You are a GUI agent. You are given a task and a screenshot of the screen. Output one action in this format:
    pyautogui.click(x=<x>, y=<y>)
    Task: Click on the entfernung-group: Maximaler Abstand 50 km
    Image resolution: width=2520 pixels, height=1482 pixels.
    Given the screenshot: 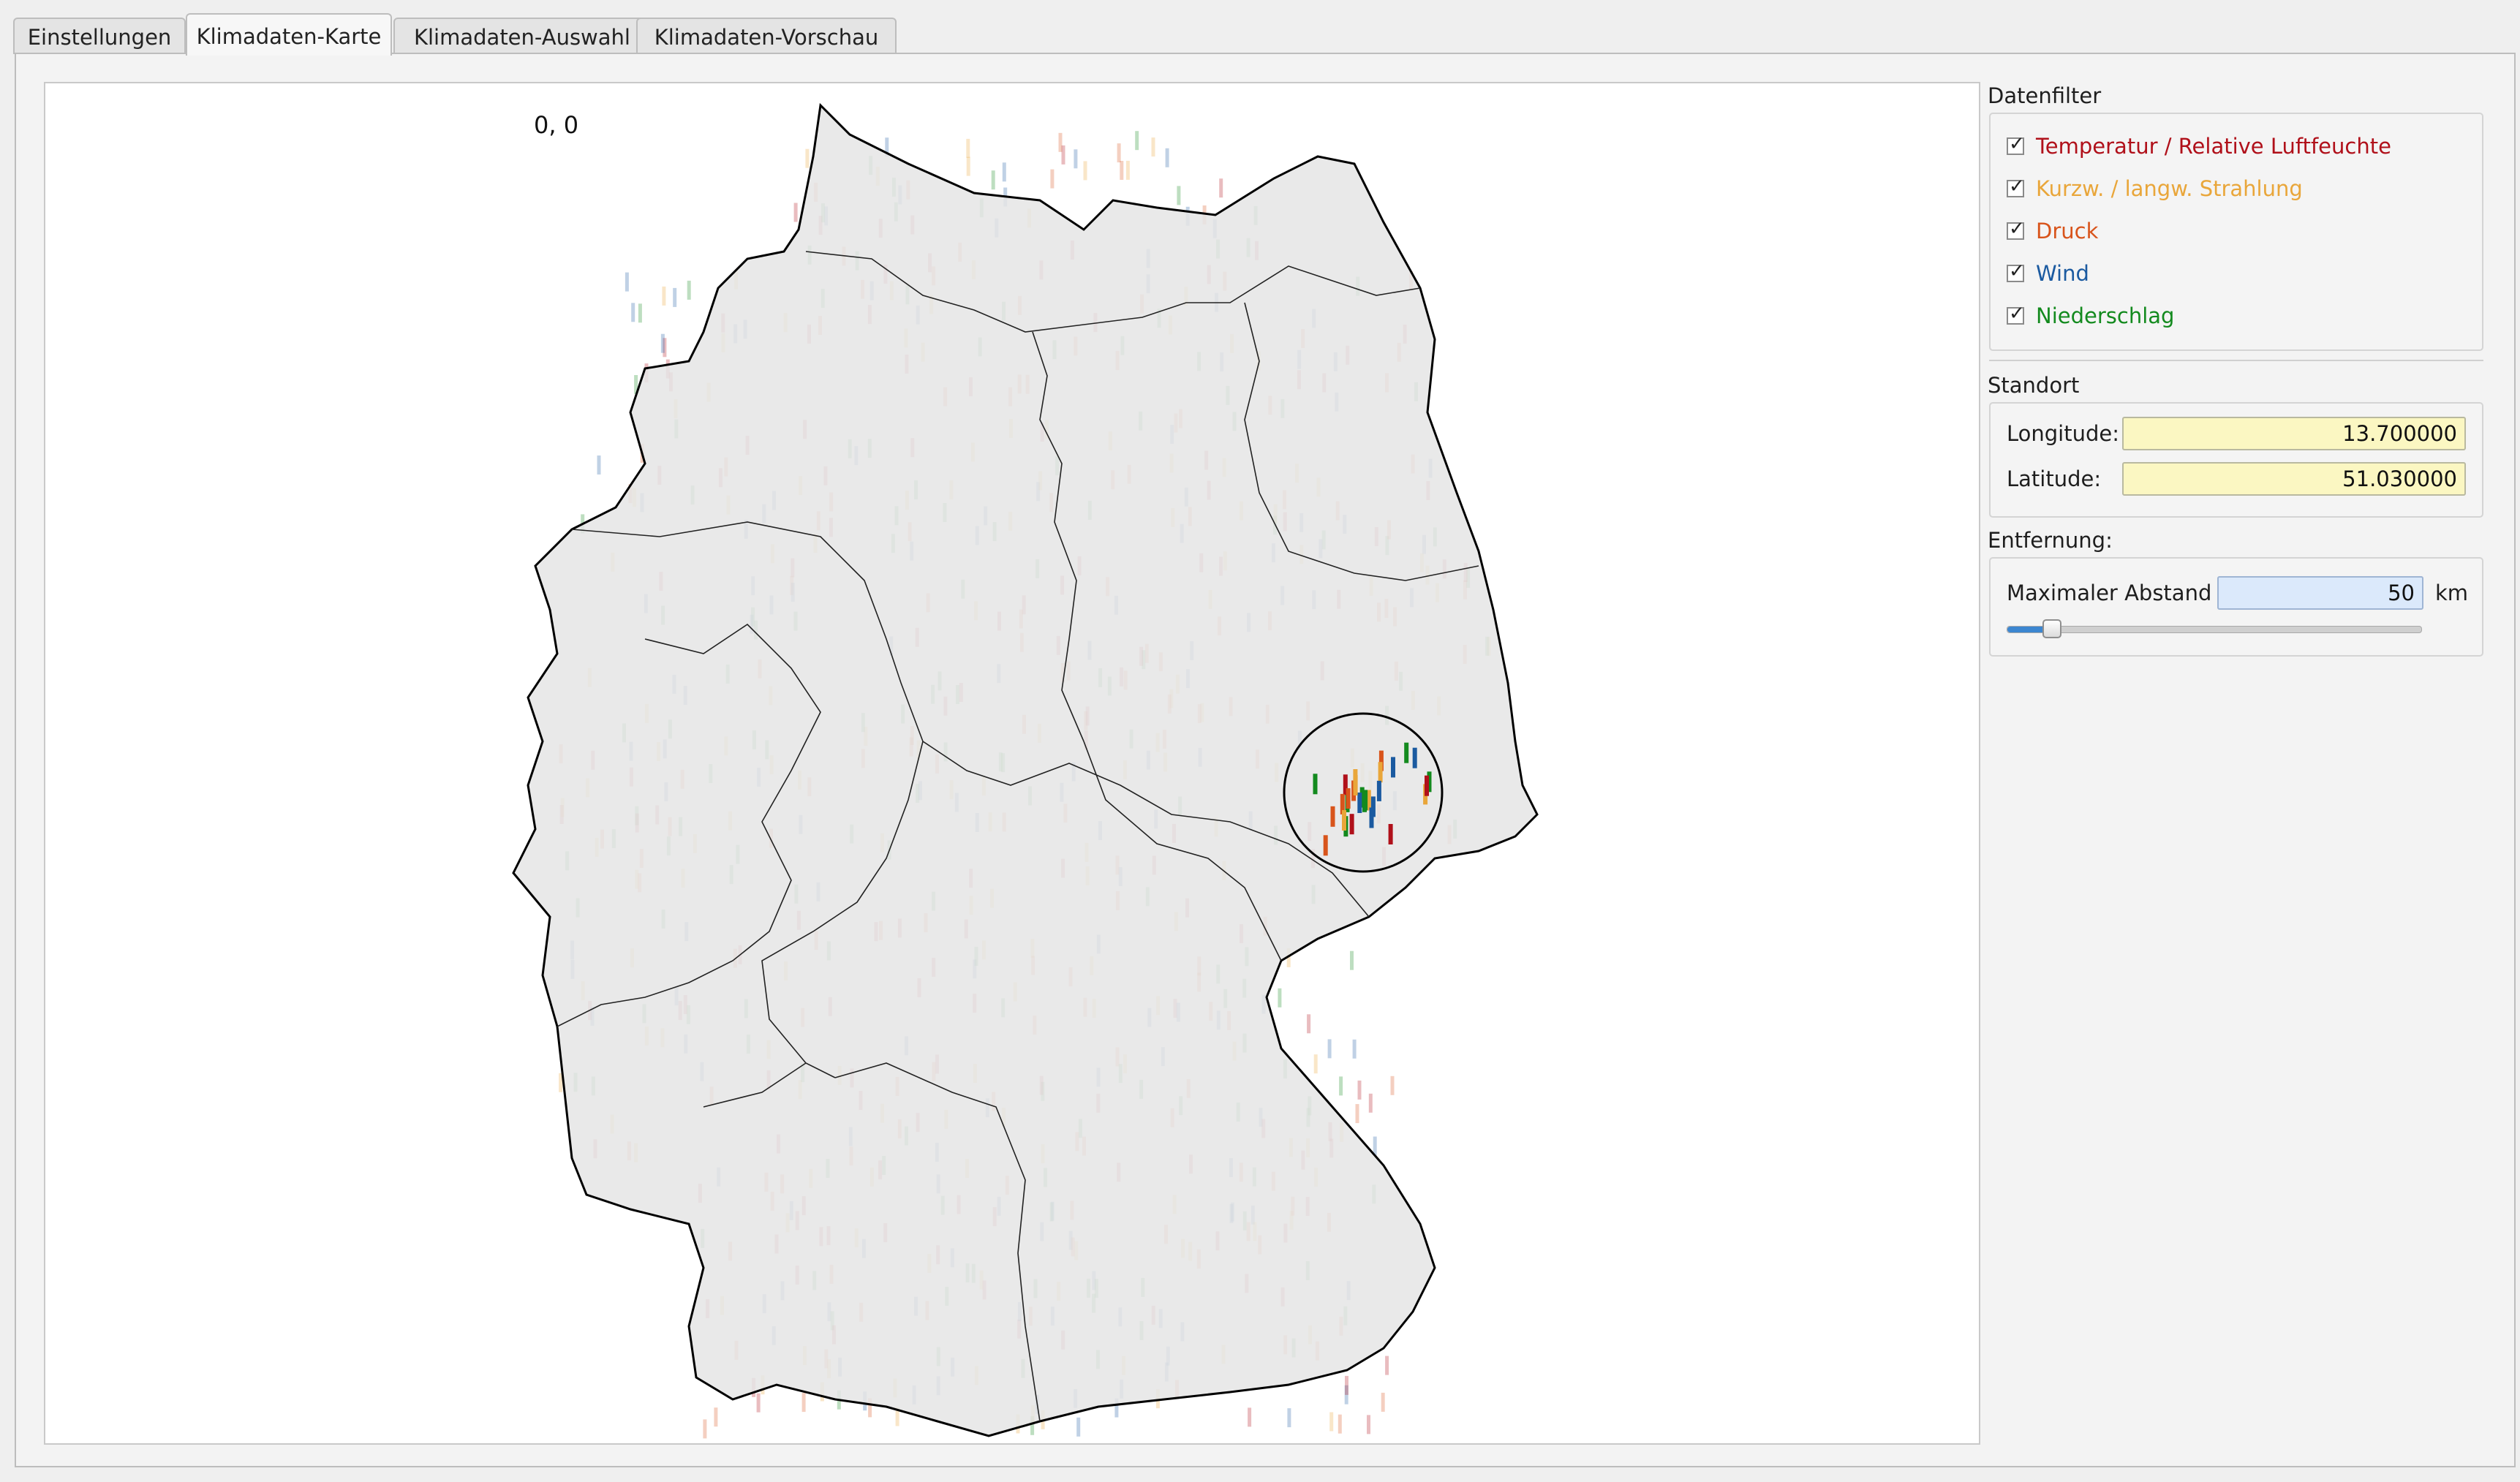 What is the action you would take?
    pyautogui.click(x=2236, y=607)
    